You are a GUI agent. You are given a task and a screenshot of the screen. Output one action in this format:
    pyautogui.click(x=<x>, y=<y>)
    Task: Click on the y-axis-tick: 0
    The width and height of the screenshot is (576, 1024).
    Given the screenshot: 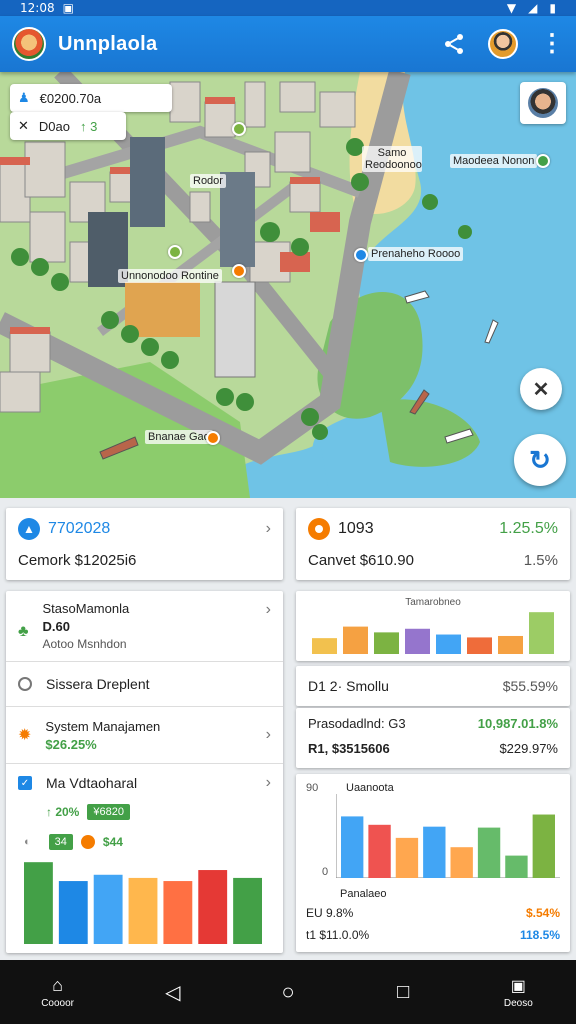 What is the action you would take?
    pyautogui.click(x=325, y=872)
    